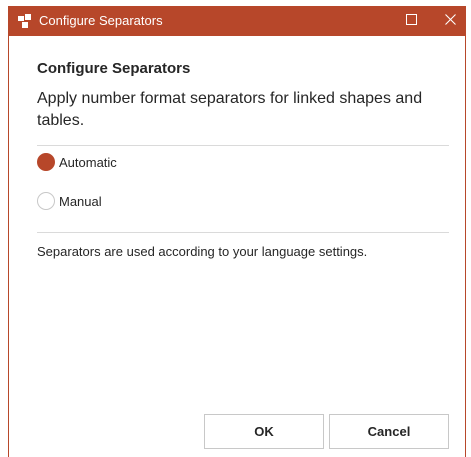  What do you see at coordinates (46, 201) in the screenshot?
I see `radio-unchecked-icon` at bounding box center [46, 201].